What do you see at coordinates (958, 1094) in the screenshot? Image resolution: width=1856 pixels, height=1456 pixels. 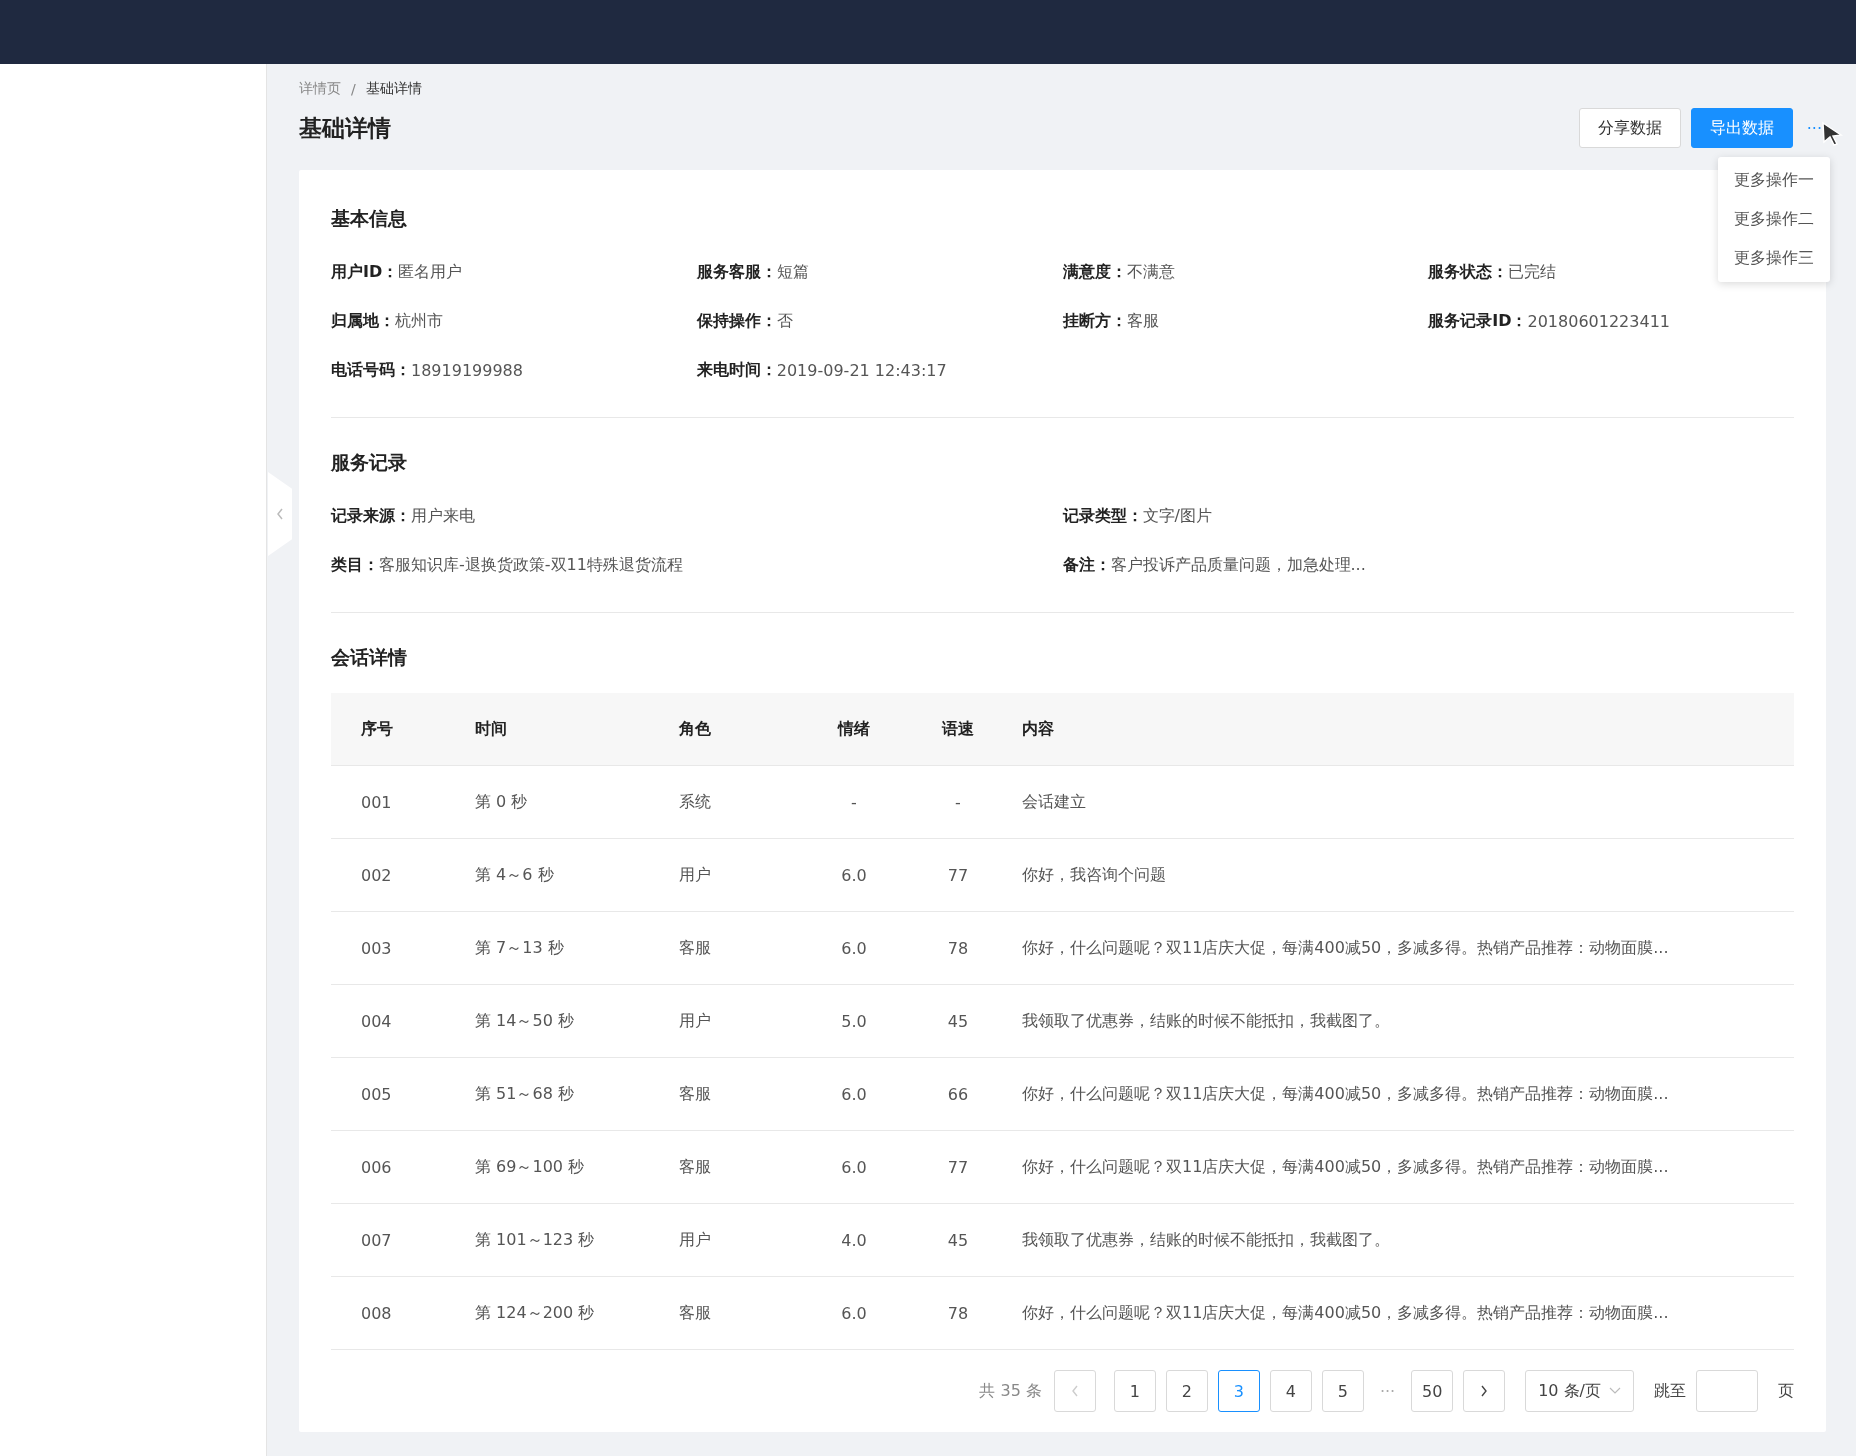 I see `table-cell: 66` at bounding box center [958, 1094].